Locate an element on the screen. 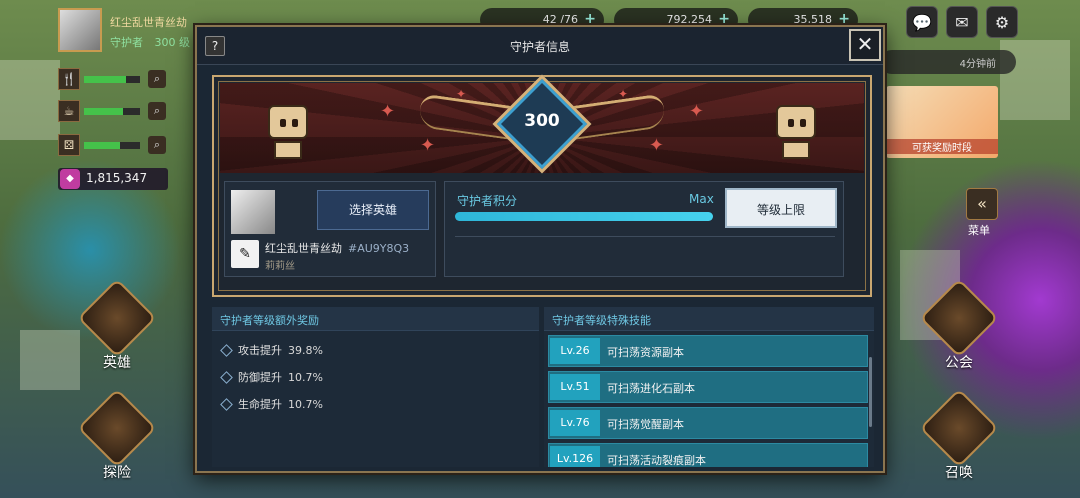 This screenshot has height=498, width=1080. hero-emblem-icon is located at coordinates (117, 318).